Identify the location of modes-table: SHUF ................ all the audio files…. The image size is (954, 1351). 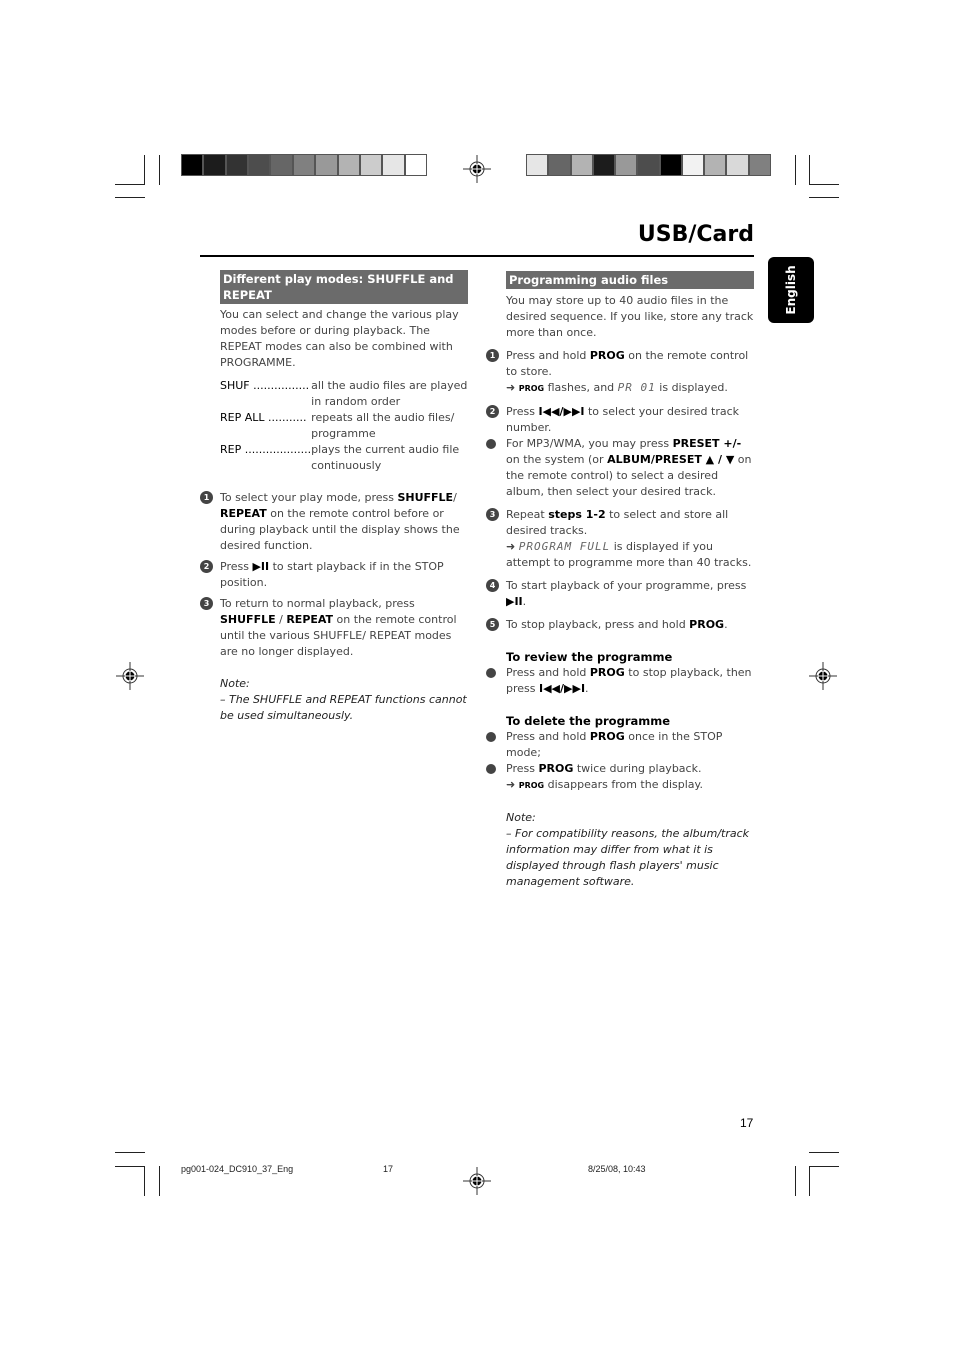
(344, 426).